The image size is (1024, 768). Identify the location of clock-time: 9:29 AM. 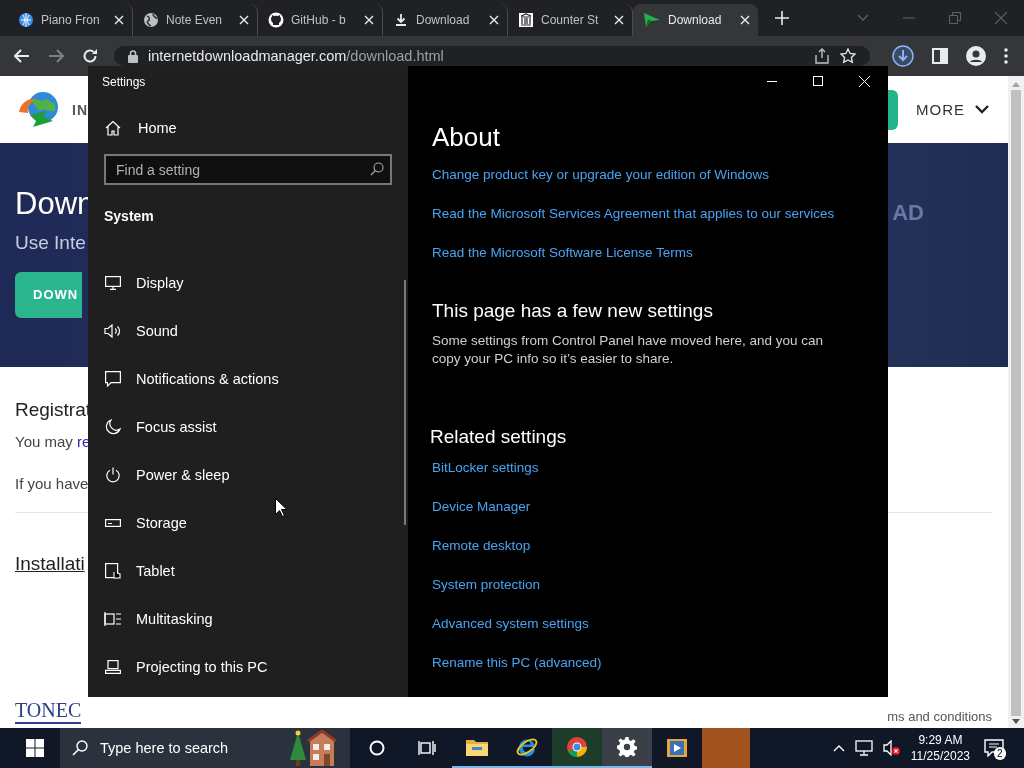
(940, 740).